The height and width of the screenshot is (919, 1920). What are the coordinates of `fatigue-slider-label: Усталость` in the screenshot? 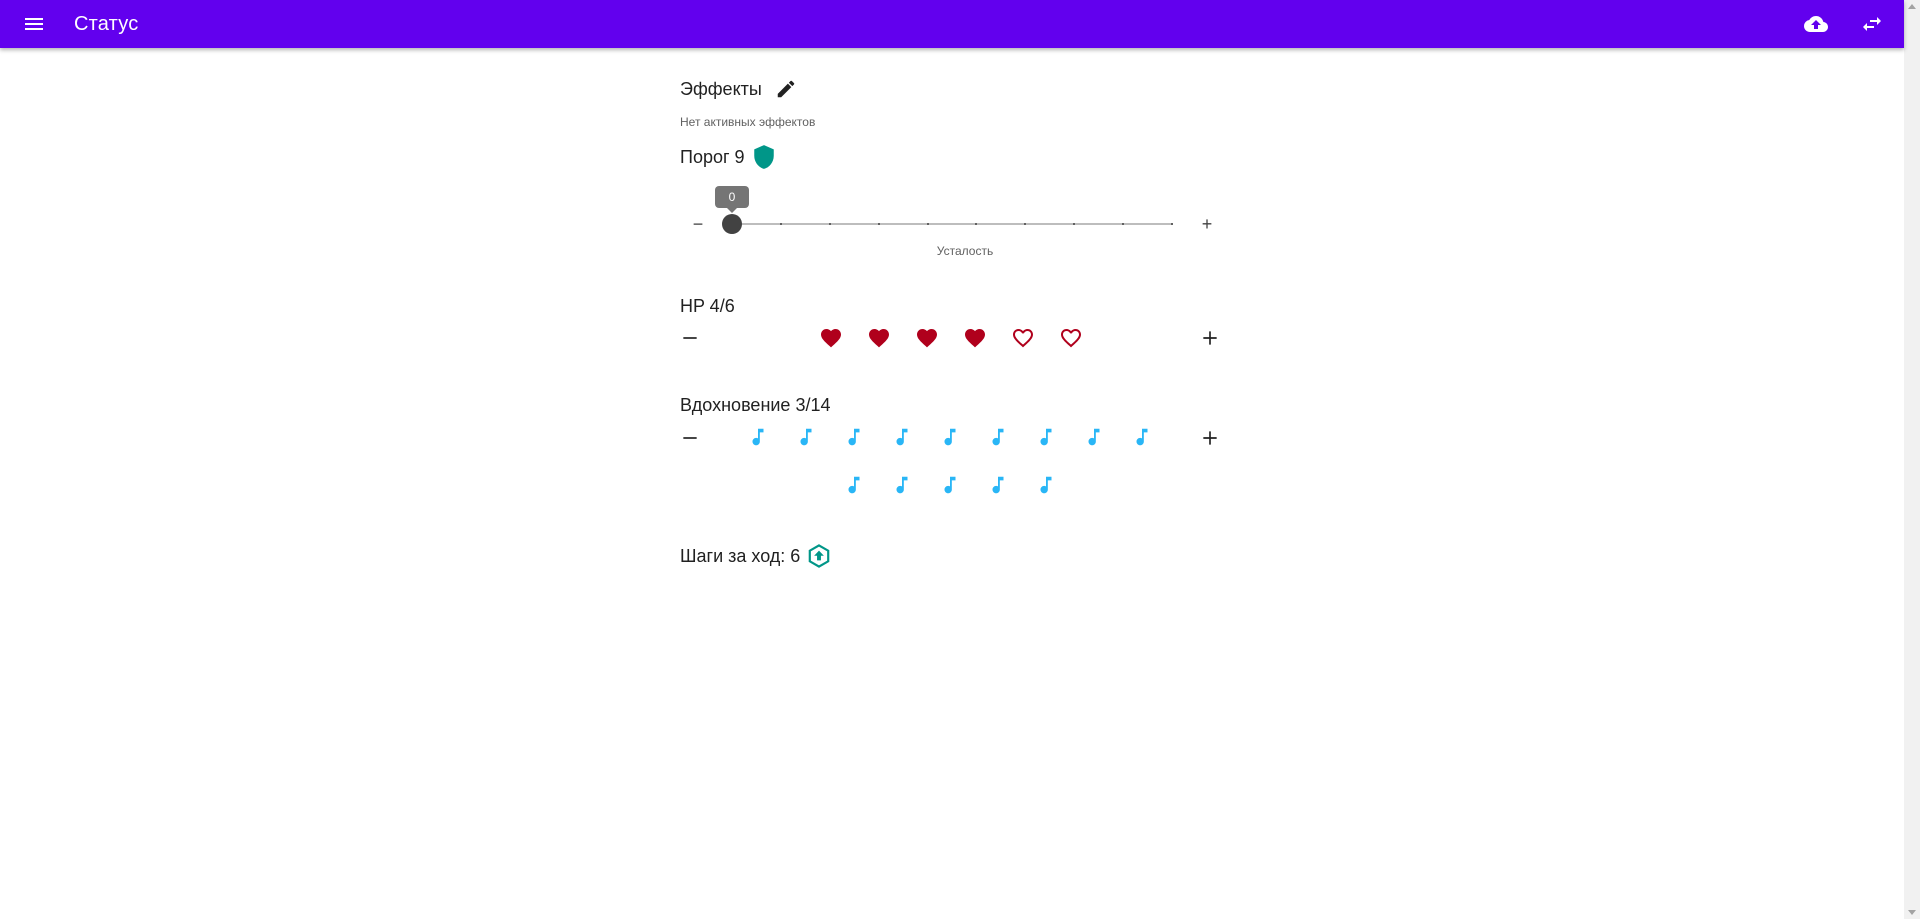 It's located at (965, 251).